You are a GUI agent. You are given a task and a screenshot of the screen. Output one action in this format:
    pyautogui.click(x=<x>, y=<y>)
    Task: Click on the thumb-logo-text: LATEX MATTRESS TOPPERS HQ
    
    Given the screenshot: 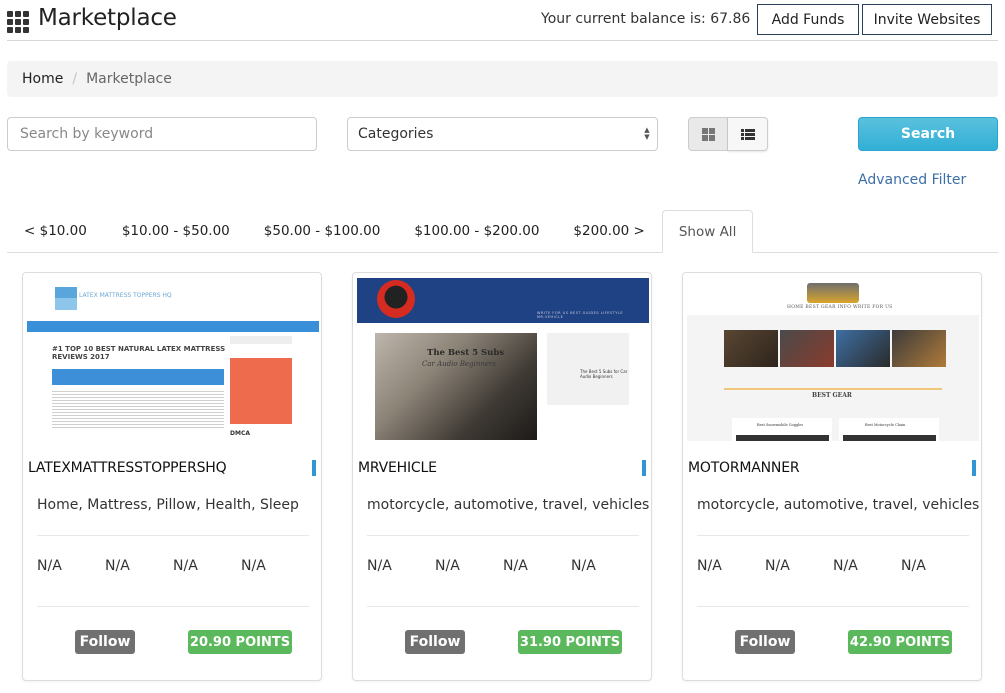 What is the action you would take?
    pyautogui.click(x=125, y=295)
    